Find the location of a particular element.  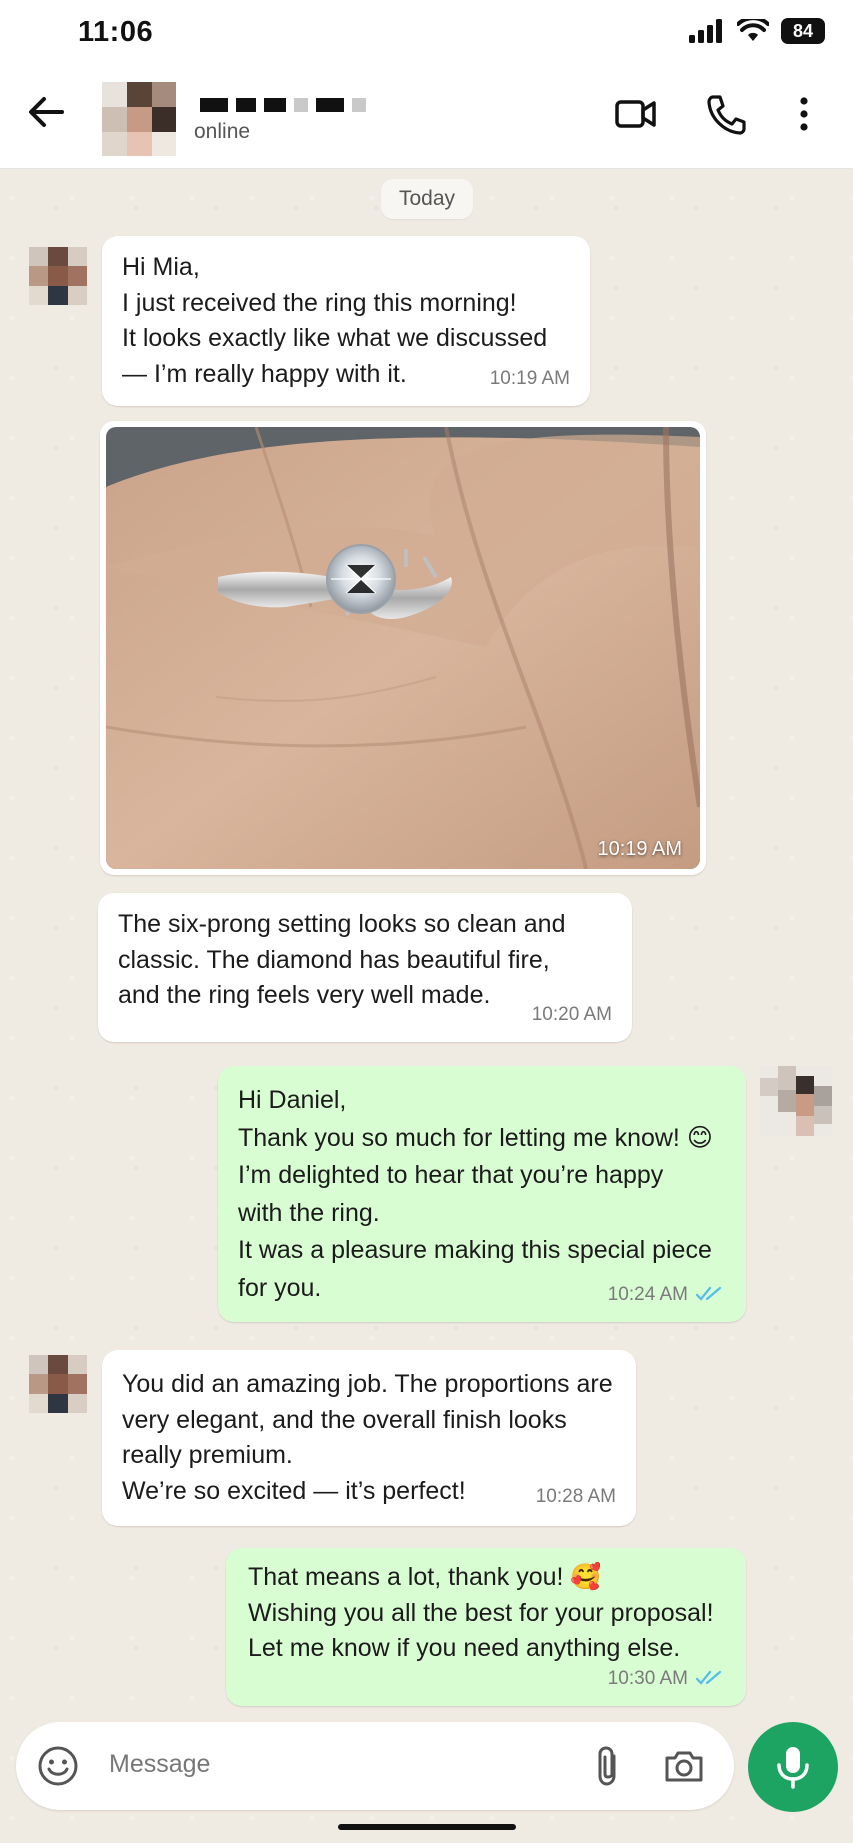

contact-avatar is located at coordinates (139, 119).